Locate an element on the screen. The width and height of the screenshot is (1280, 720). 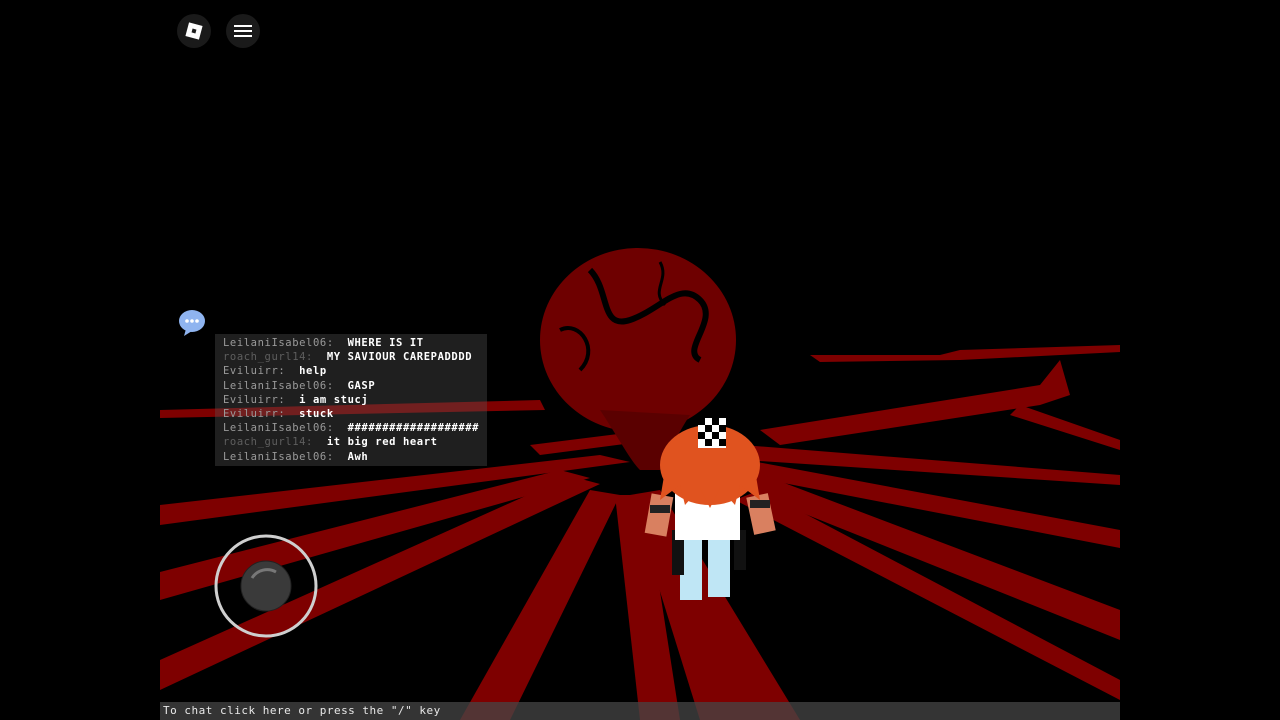
chat-message: roach_gurl14: MY SAVIOUR CAREPADDDD is located at coordinates (351, 357).